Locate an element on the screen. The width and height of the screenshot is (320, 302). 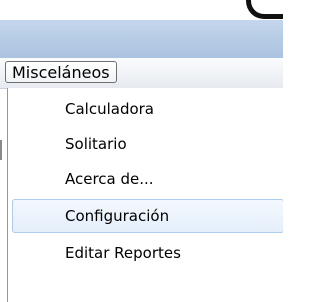
menu-bar: Misceláneos is located at coordinates (141, 73).